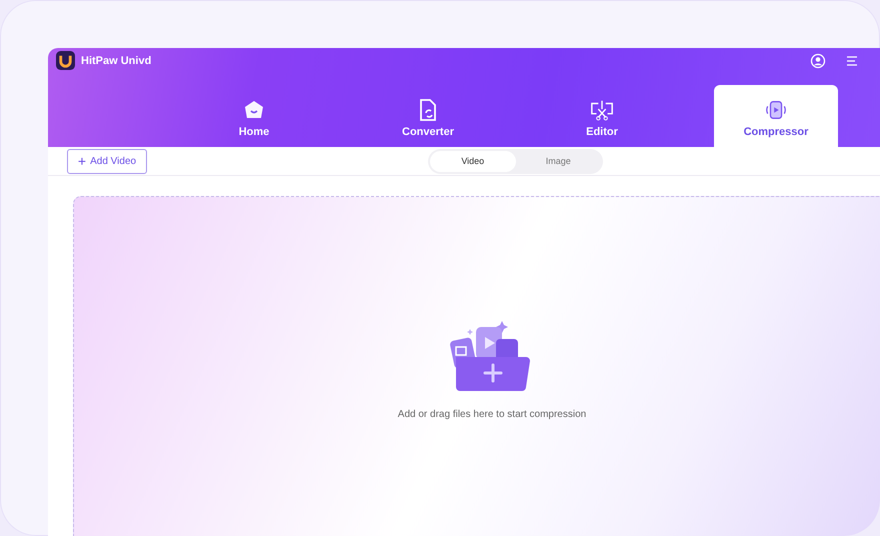 This screenshot has width=880, height=536. I want to click on app-title: HitPaw Univd, so click(116, 60).